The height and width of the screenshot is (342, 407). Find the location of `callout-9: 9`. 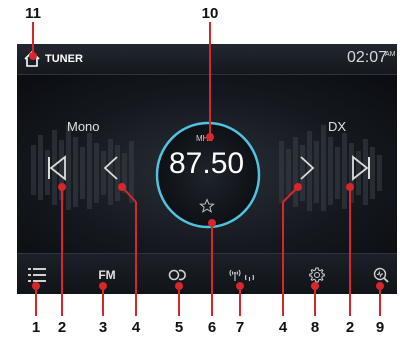

callout-9: 9 is located at coordinates (380, 327).